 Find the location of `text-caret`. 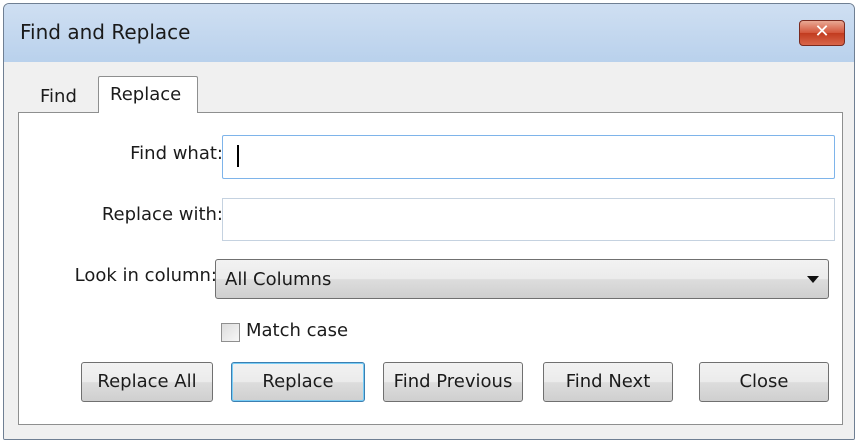

text-caret is located at coordinates (238, 156).